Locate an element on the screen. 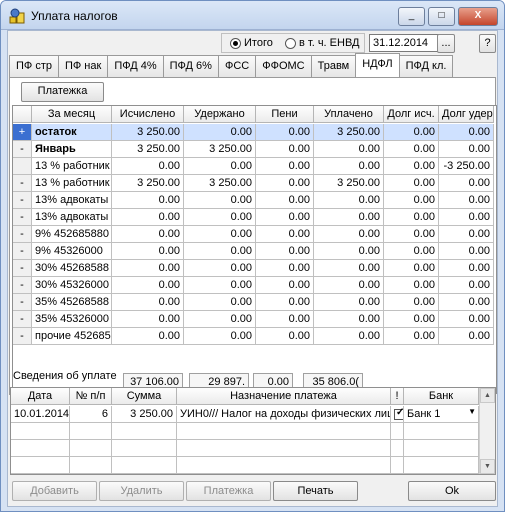 This screenshot has height=512, width=505. header-paid: Уплачено is located at coordinates (349, 114).